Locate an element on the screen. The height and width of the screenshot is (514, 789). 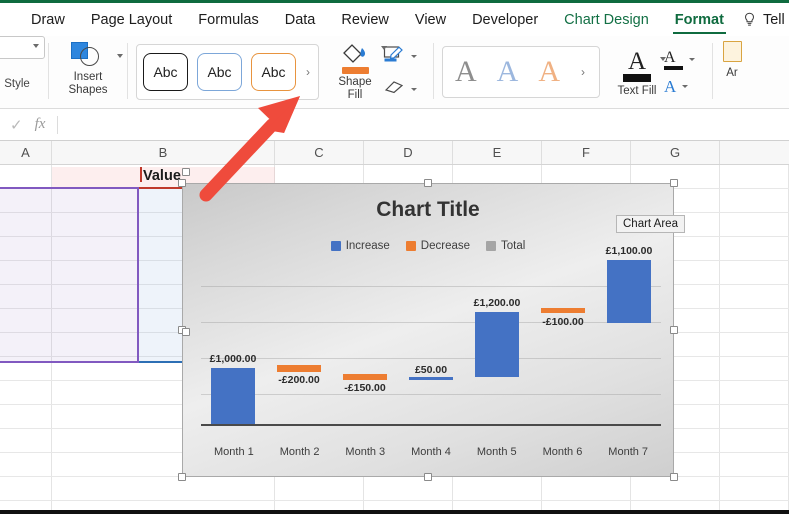
chart-handle-bottom-center is located at coordinates (428, 477).